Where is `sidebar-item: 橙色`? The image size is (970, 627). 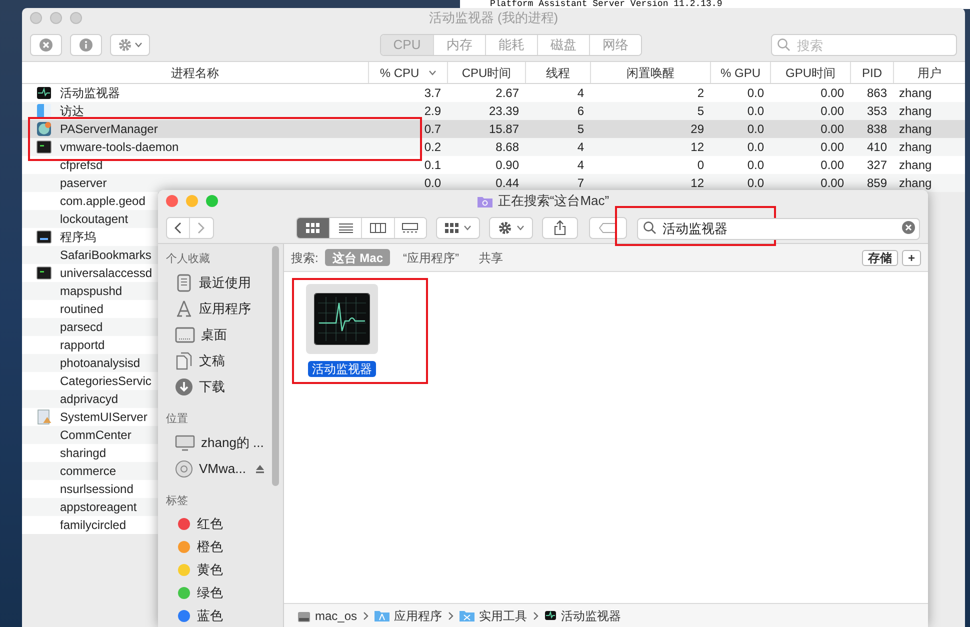
sidebar-item: 橙色 is located at coordinates (220, 546).